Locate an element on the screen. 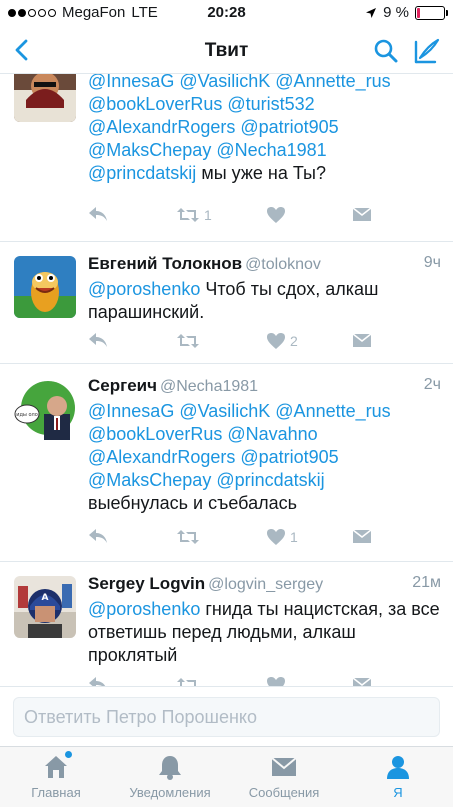  reply-bar: Ответить Петро Порошенко is located at coordinates (226, 716).